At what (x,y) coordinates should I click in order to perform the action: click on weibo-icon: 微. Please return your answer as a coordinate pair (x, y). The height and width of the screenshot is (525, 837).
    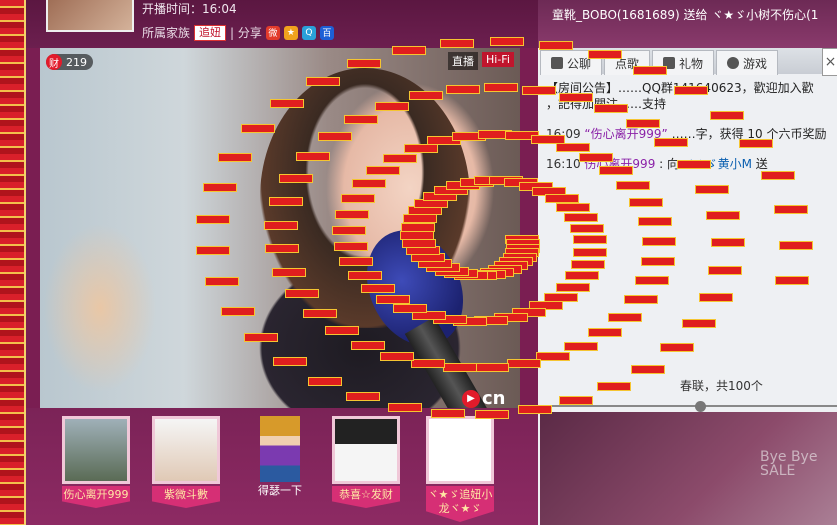
    Looking at the image, I should click on (272, 32).